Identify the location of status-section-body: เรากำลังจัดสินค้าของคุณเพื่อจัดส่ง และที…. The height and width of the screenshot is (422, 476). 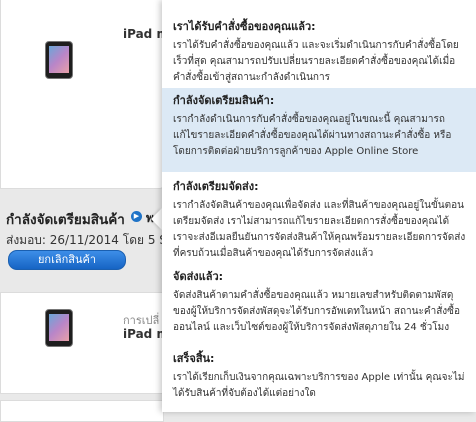
(319, 229).